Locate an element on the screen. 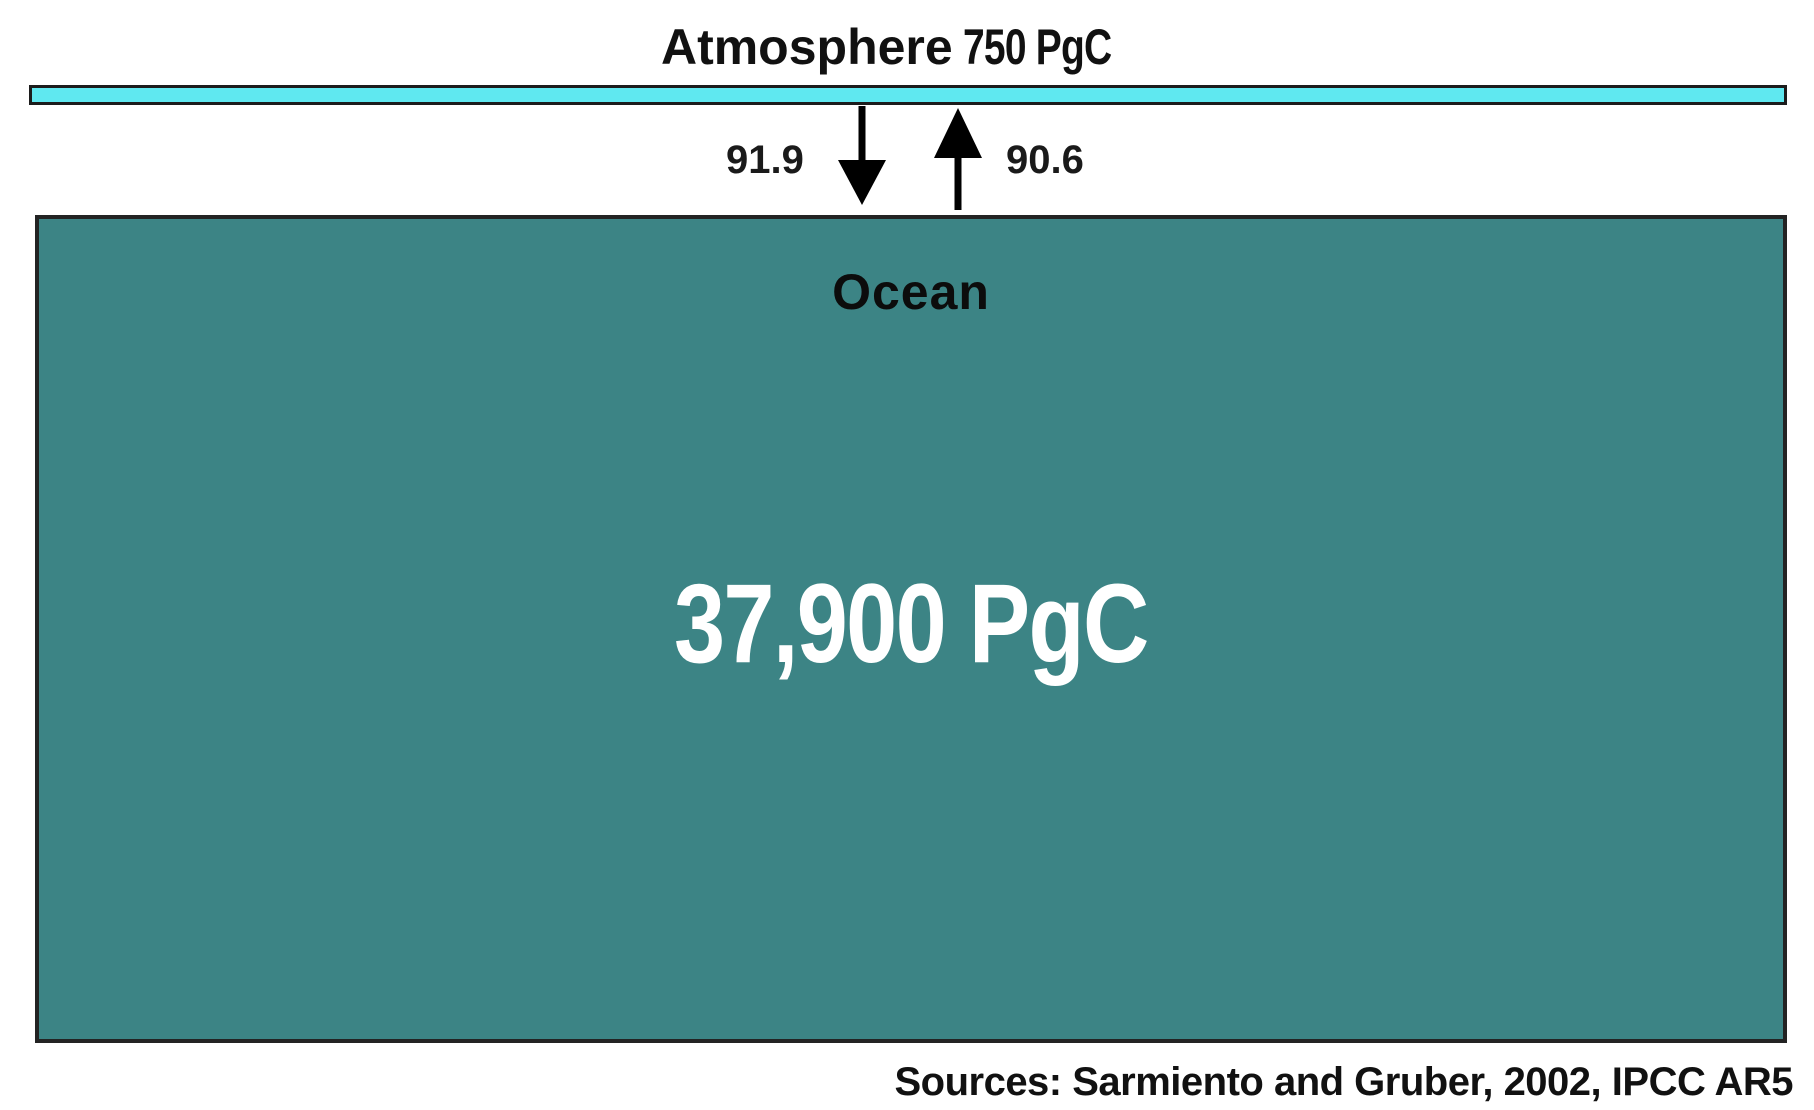  ocean-value-text: 37,900 PgC is located at coordinates (911, 623).